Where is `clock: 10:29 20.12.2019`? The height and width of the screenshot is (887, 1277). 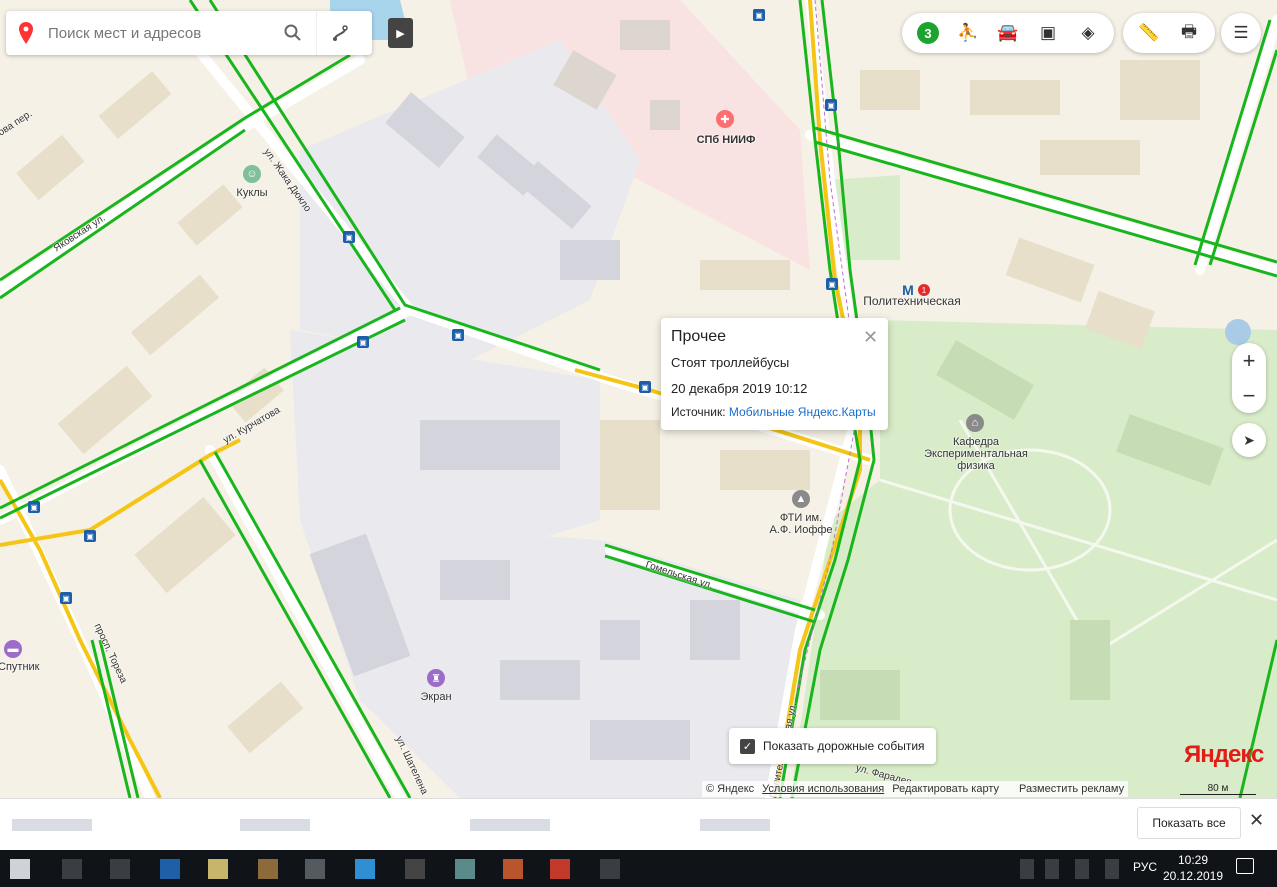
clock: 10:29 20.12.2019 is located at coordinates (1193, 868).